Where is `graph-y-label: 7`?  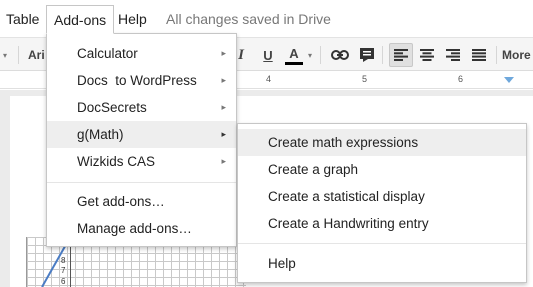
graph-y-label: 7 is located at coordinates (63, 270).